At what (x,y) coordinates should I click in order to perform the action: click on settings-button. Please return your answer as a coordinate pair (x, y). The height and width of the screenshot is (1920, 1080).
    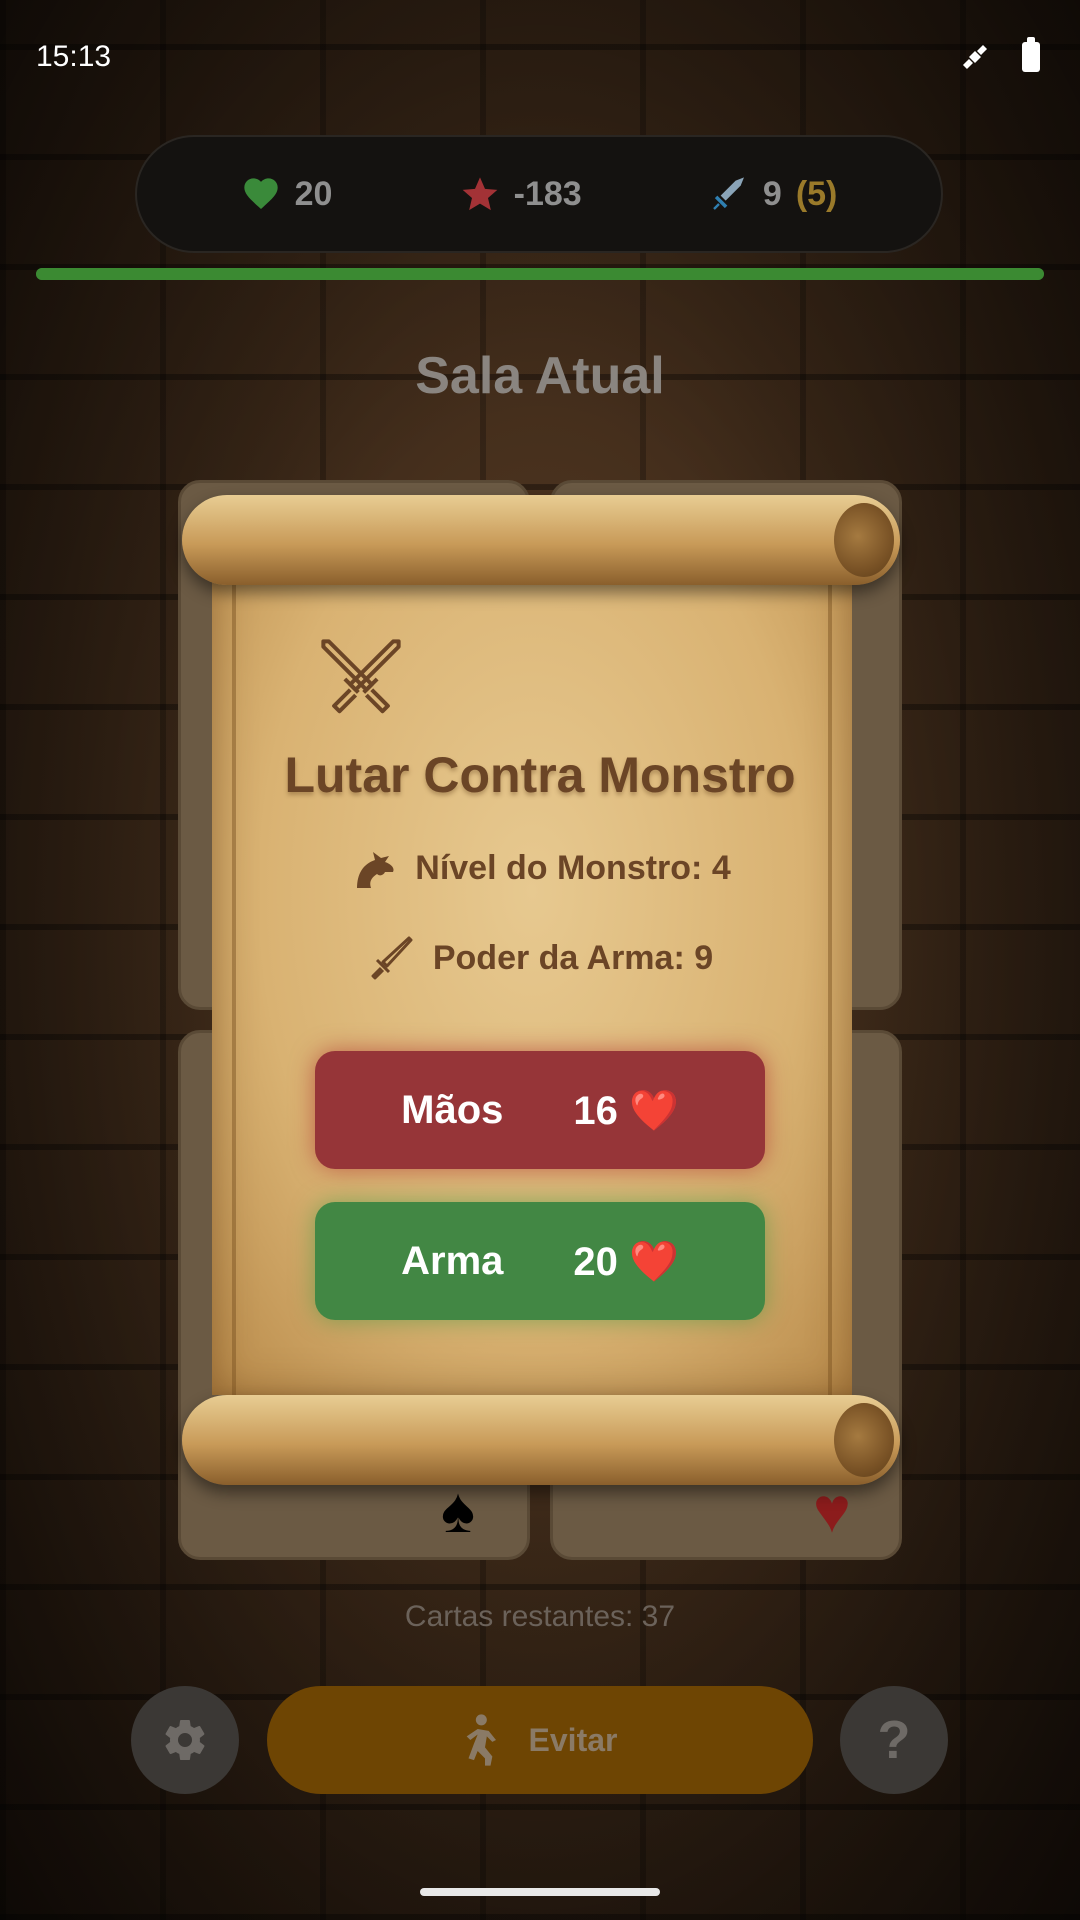
    Looking at the image, I should click on (185, 1740).